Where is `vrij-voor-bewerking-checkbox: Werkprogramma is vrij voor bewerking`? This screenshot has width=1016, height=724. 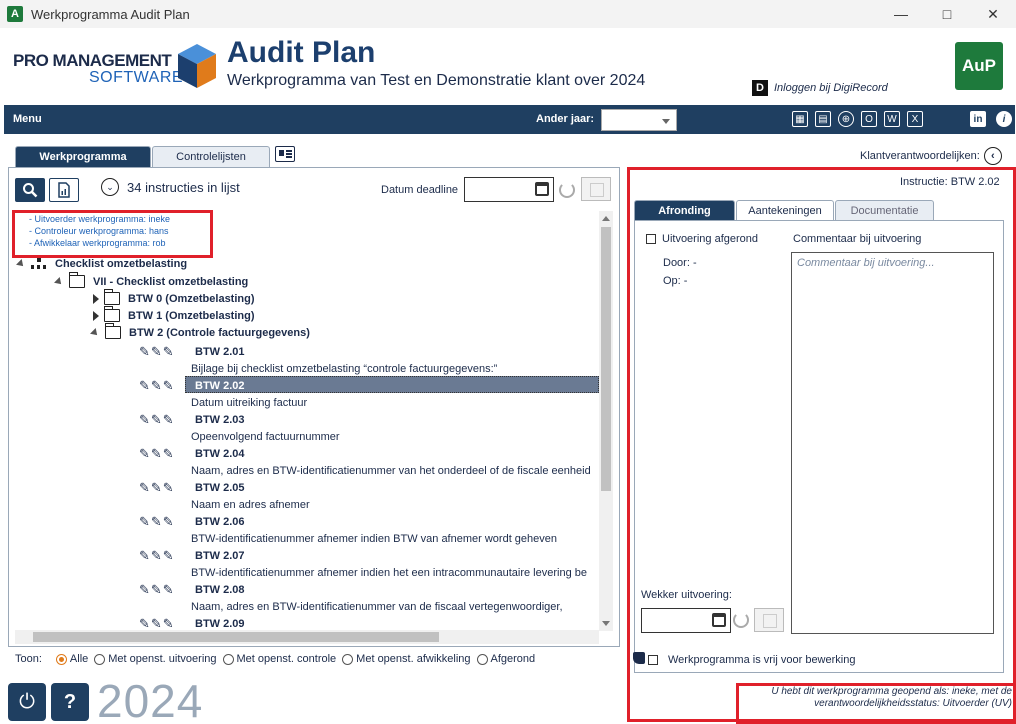
vrij-voor-bewerking-checkbox: Werkprogramma is vrij voor bewerking is located at coordinates (751, 660).